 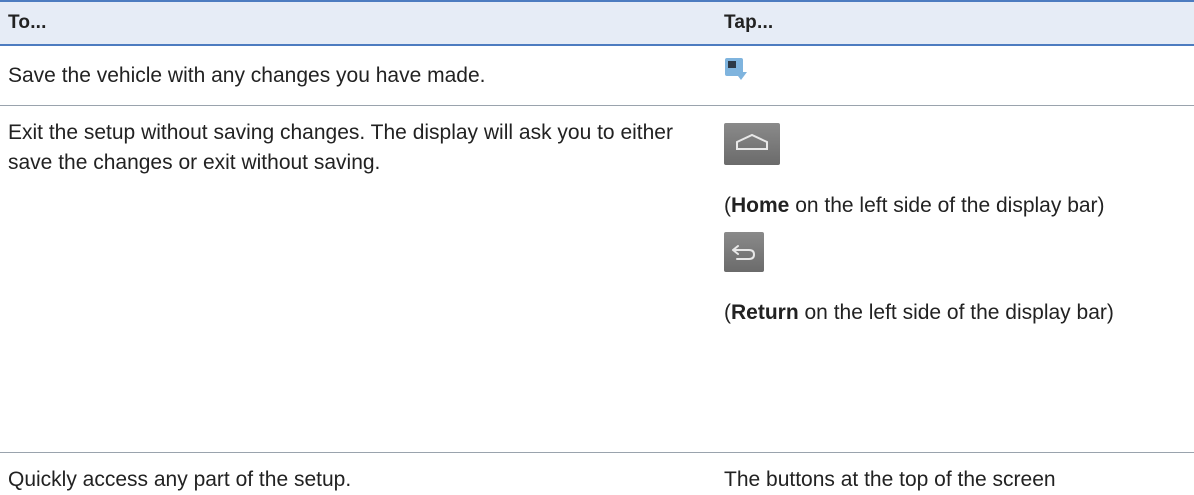 I want to click on home-button-icon, so click(x=752, y=143).